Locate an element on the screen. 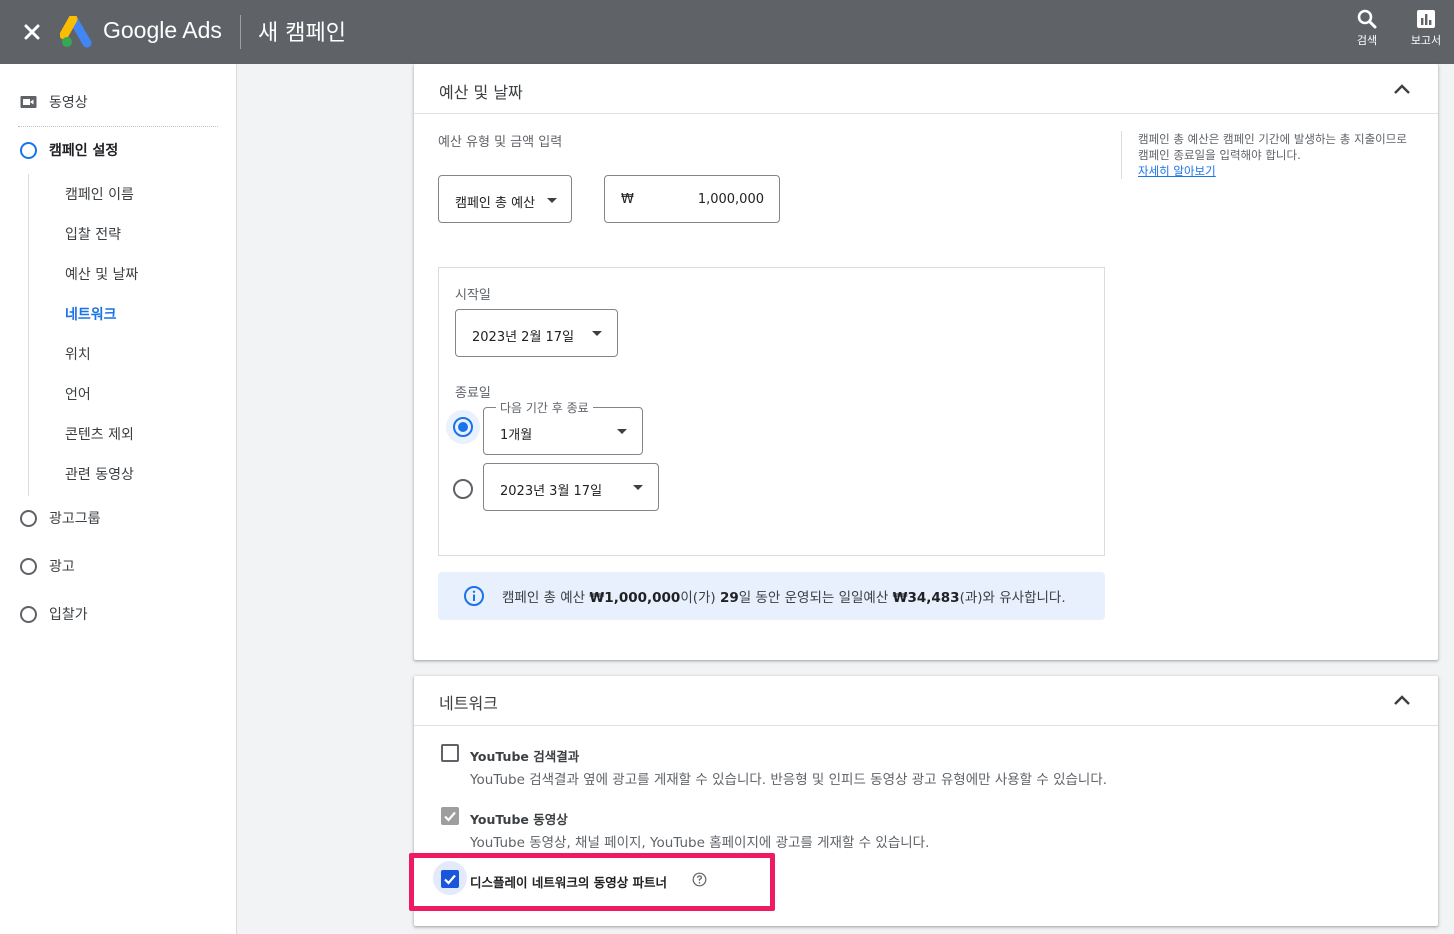  currency-symbol: ₩ is located at coordinates (627, 199).